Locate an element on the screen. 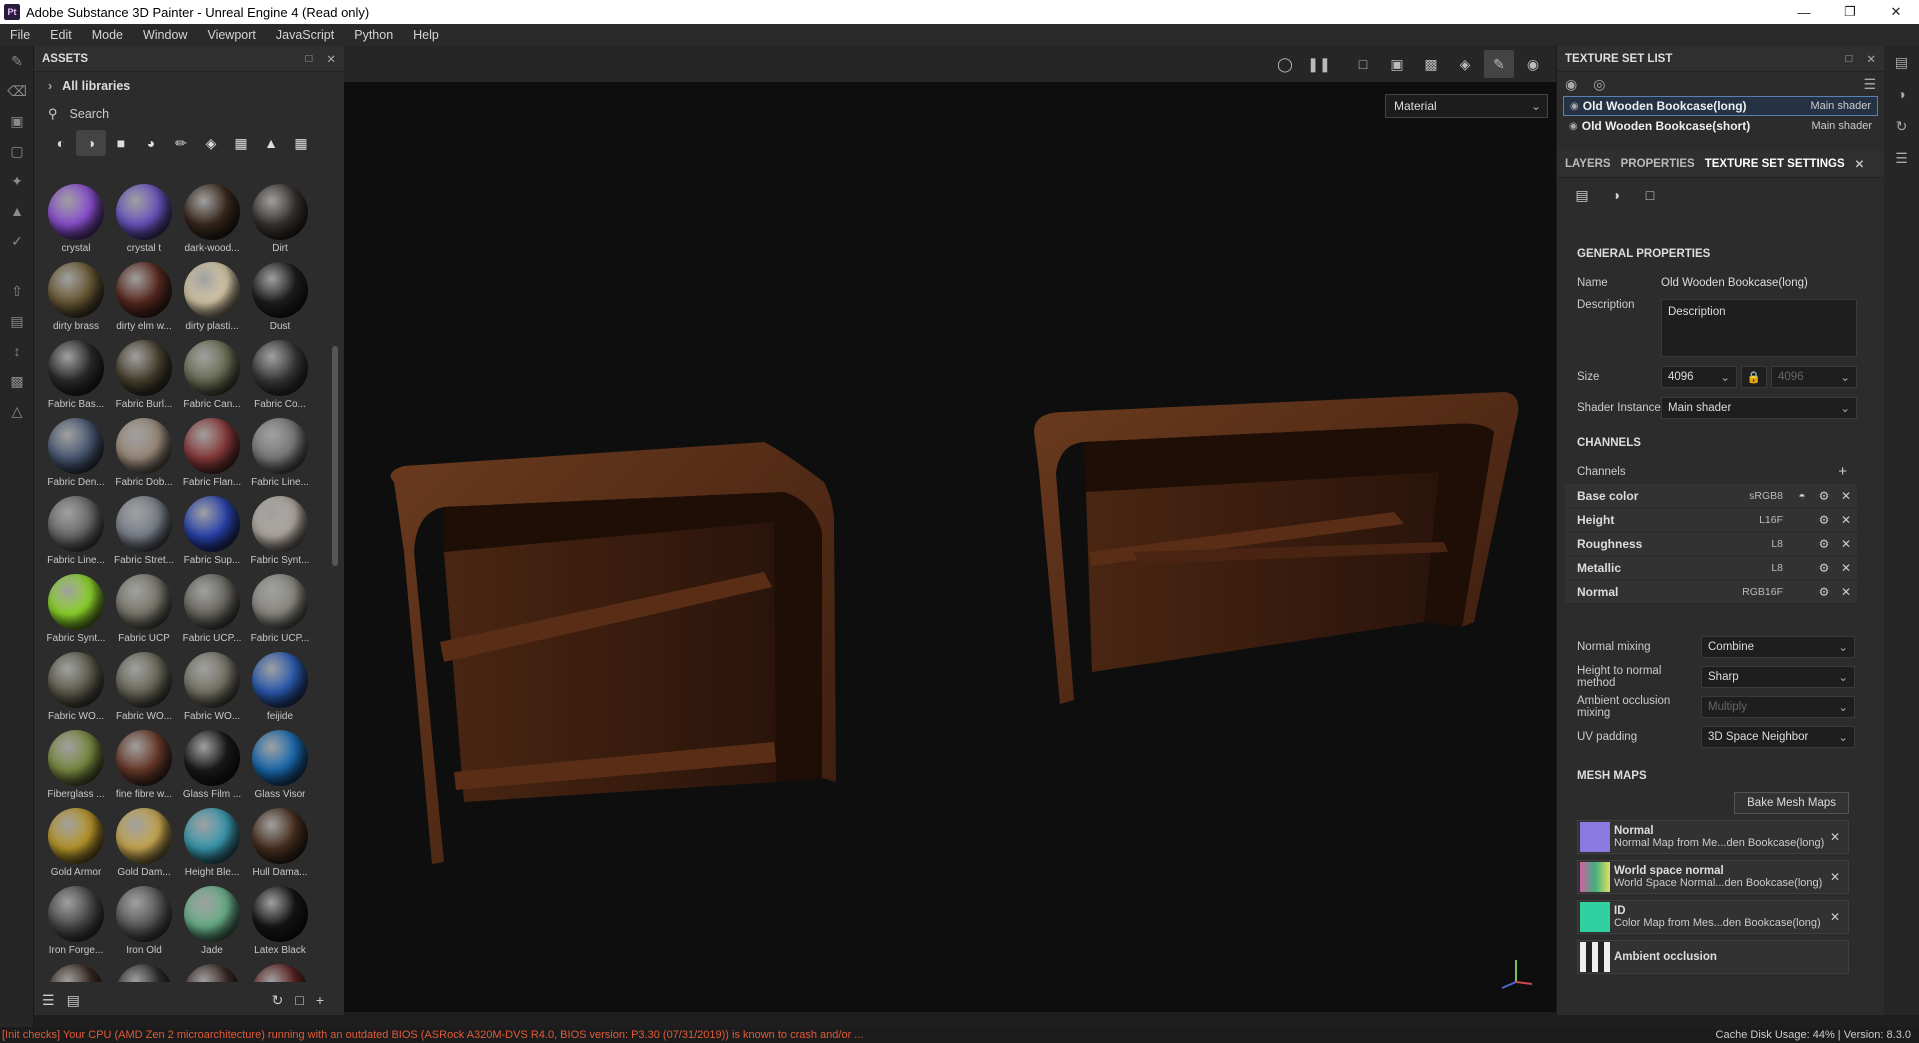  refresh-icon: ↻ is located at coordinates (278, 1000).